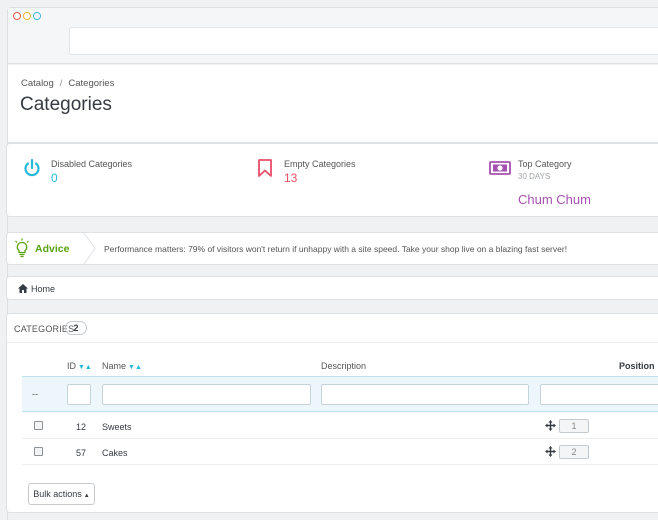  Describe the element at coordinates (54, 178) in the screenshot. I see `kpi-value: 0` at that location.